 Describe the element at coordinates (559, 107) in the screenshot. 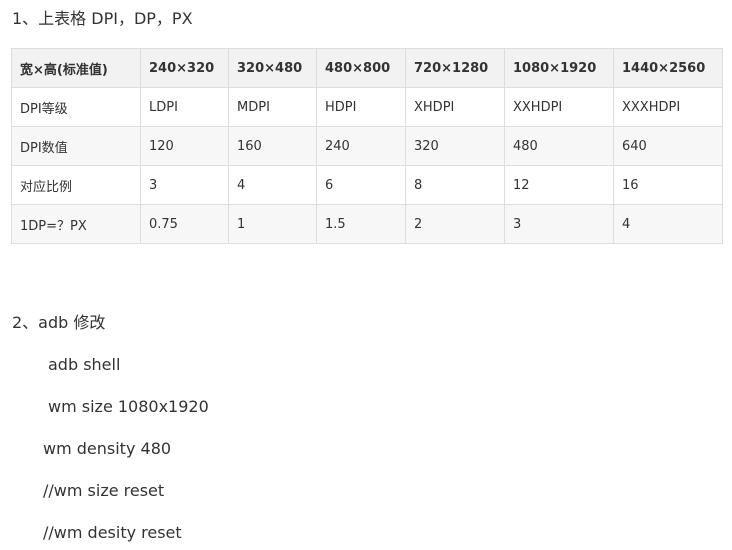

I see `table-cell: XXHDPI` at that location.